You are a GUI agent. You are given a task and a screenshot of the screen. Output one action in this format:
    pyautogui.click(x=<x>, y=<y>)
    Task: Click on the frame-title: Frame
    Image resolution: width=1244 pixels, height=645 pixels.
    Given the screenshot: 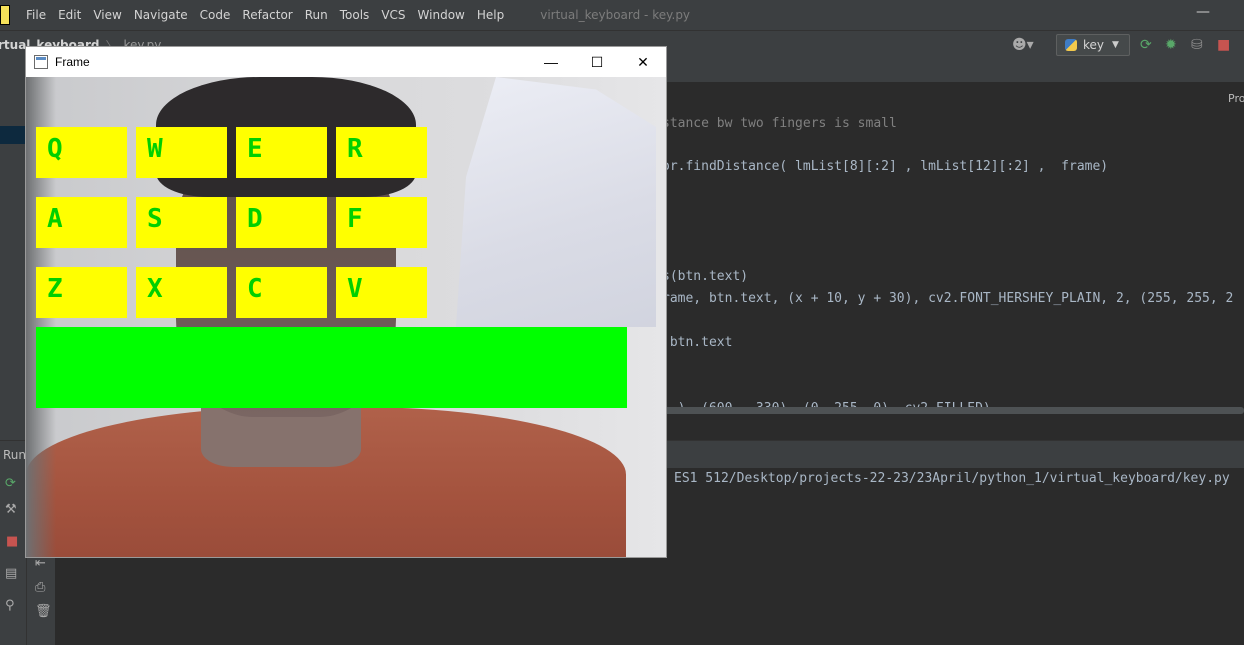 What is the action you would take?
    pyautogui.click(x=72, y=62)
    